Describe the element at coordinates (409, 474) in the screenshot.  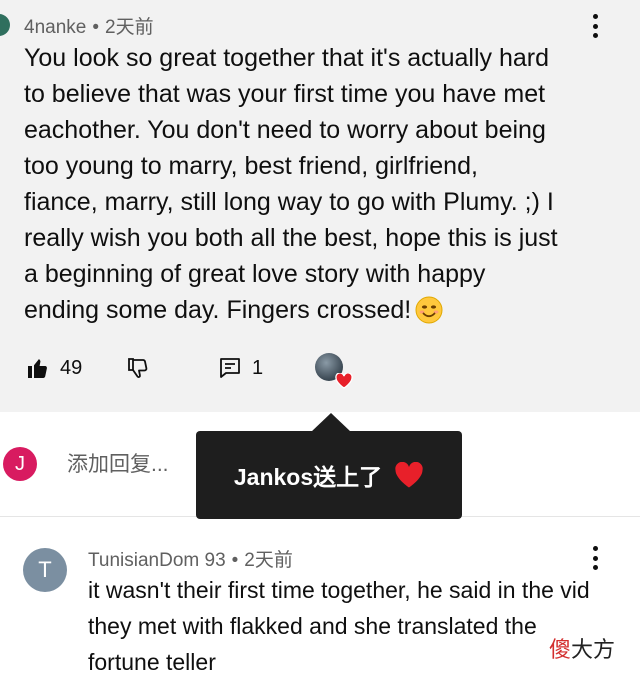
I see `red-heart-icon` at that location.